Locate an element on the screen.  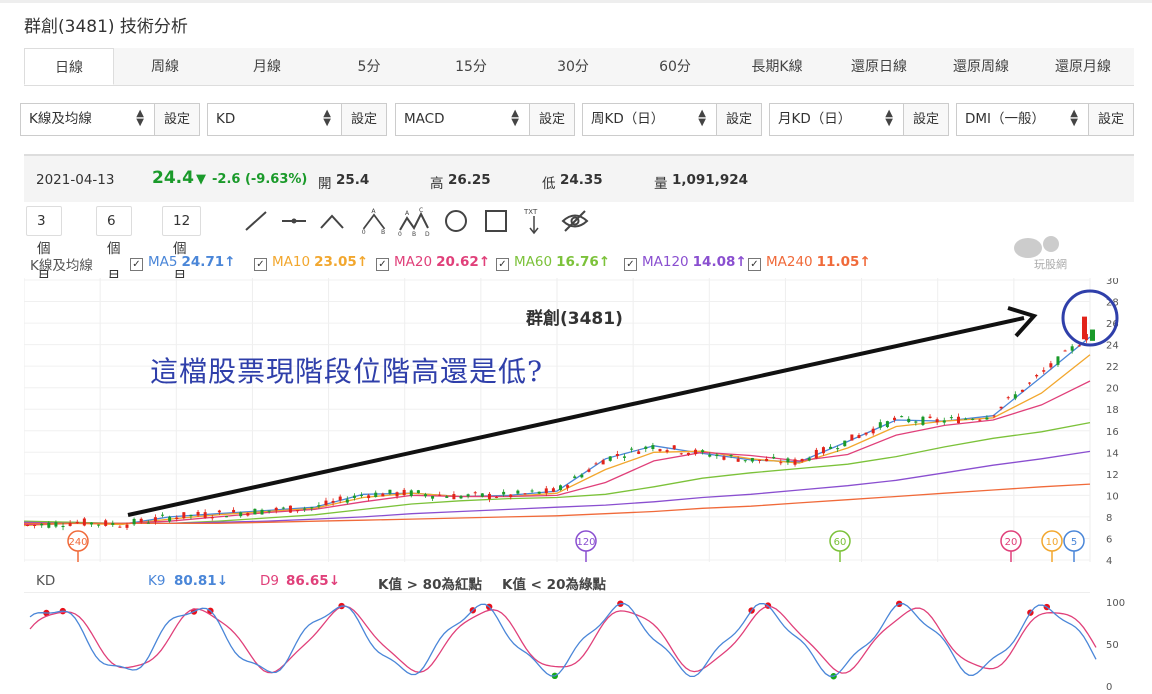
indicator-dropdown-4: 月KD（日） ▲ ▼ is located at coordinates (836, 119).